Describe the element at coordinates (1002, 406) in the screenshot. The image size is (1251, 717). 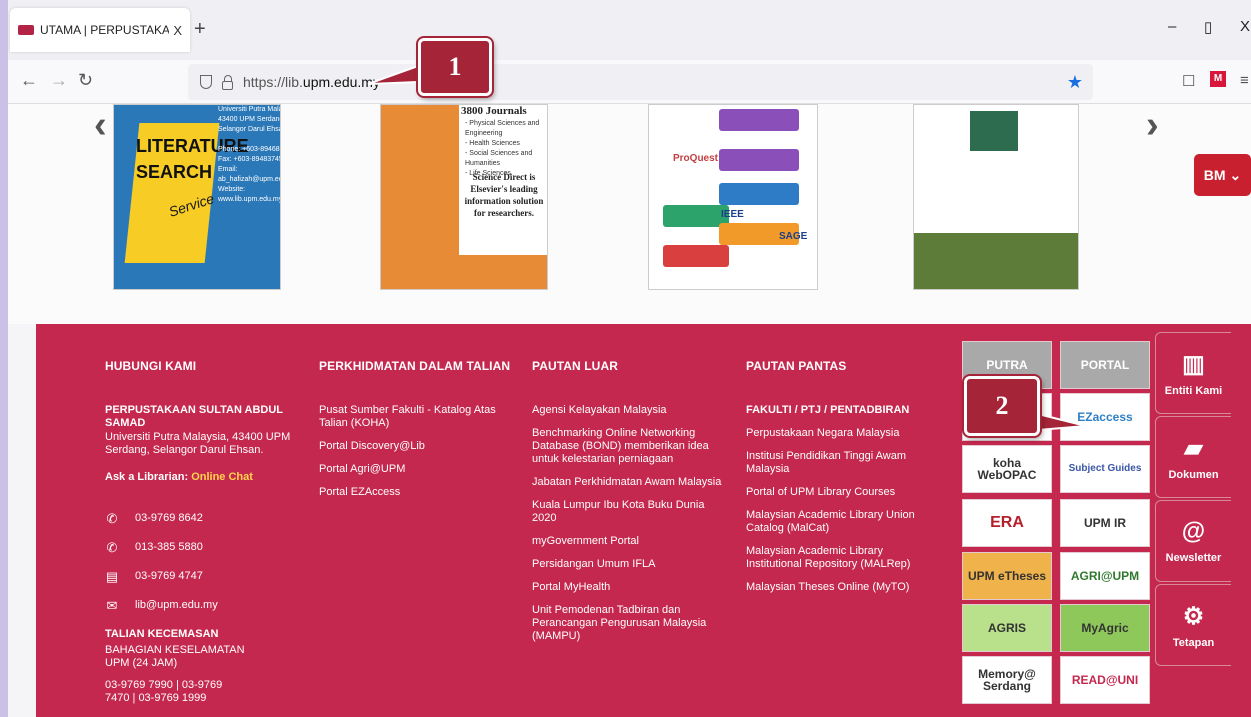
I see `callout-2: 2` at that location.